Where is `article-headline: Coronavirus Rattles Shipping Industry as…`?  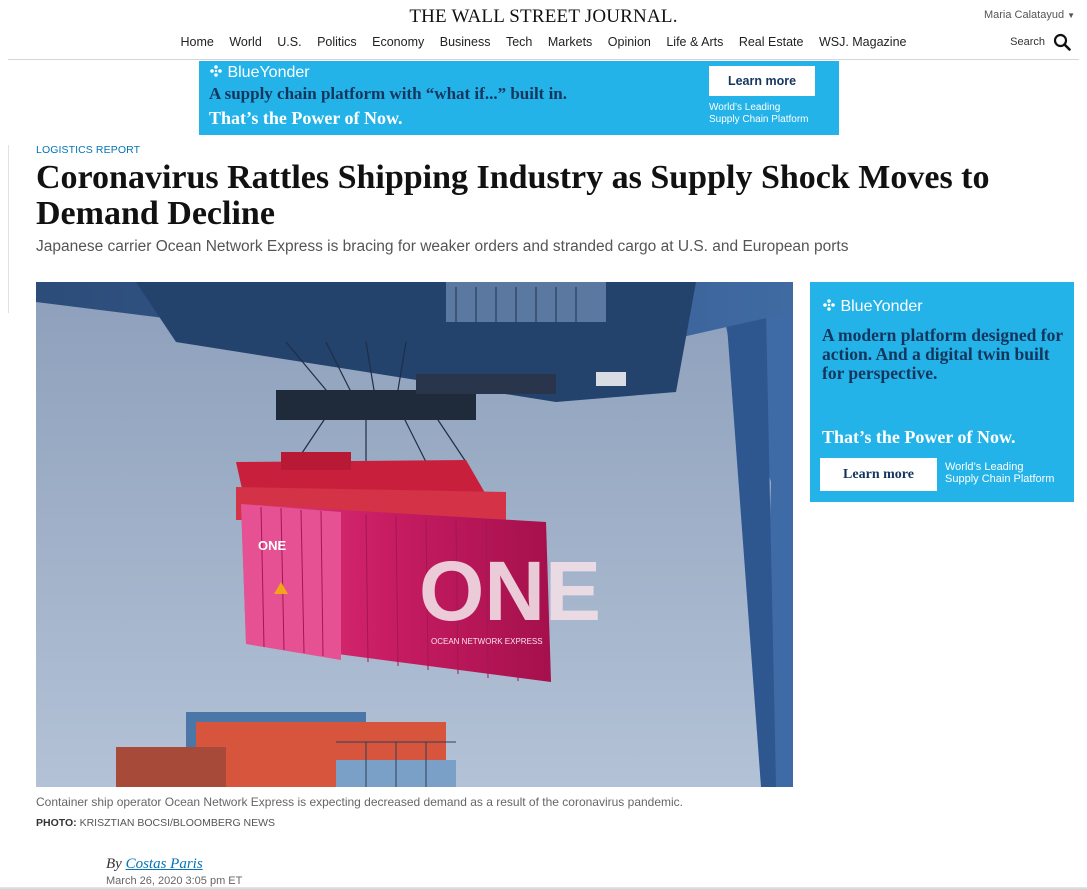 article-headline: Coronavirus Rattles Shipping Industry as… is located at coordinates (513, 195).